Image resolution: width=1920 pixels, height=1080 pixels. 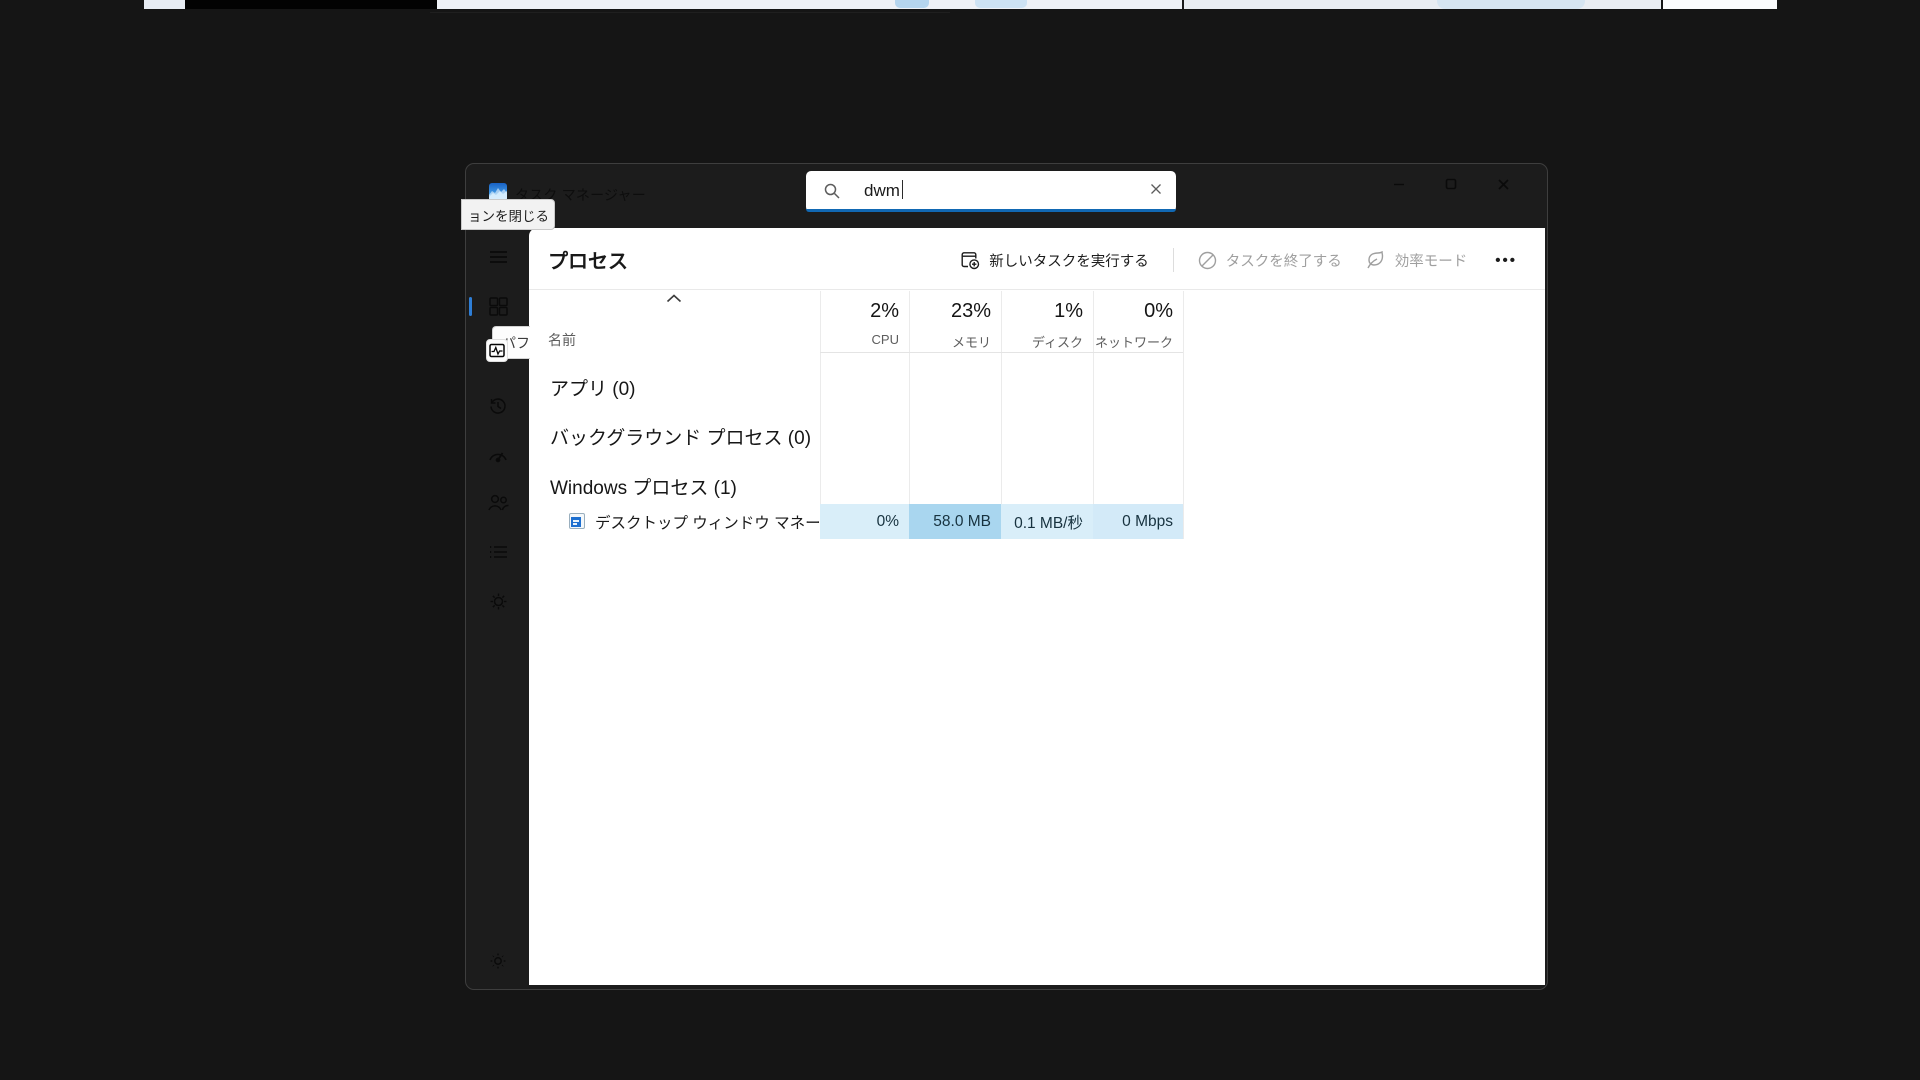 What do you see at coordinates (562, 340) in the screenshot?
I see `column-header-name: 名前` at bounding box center [562, 340].